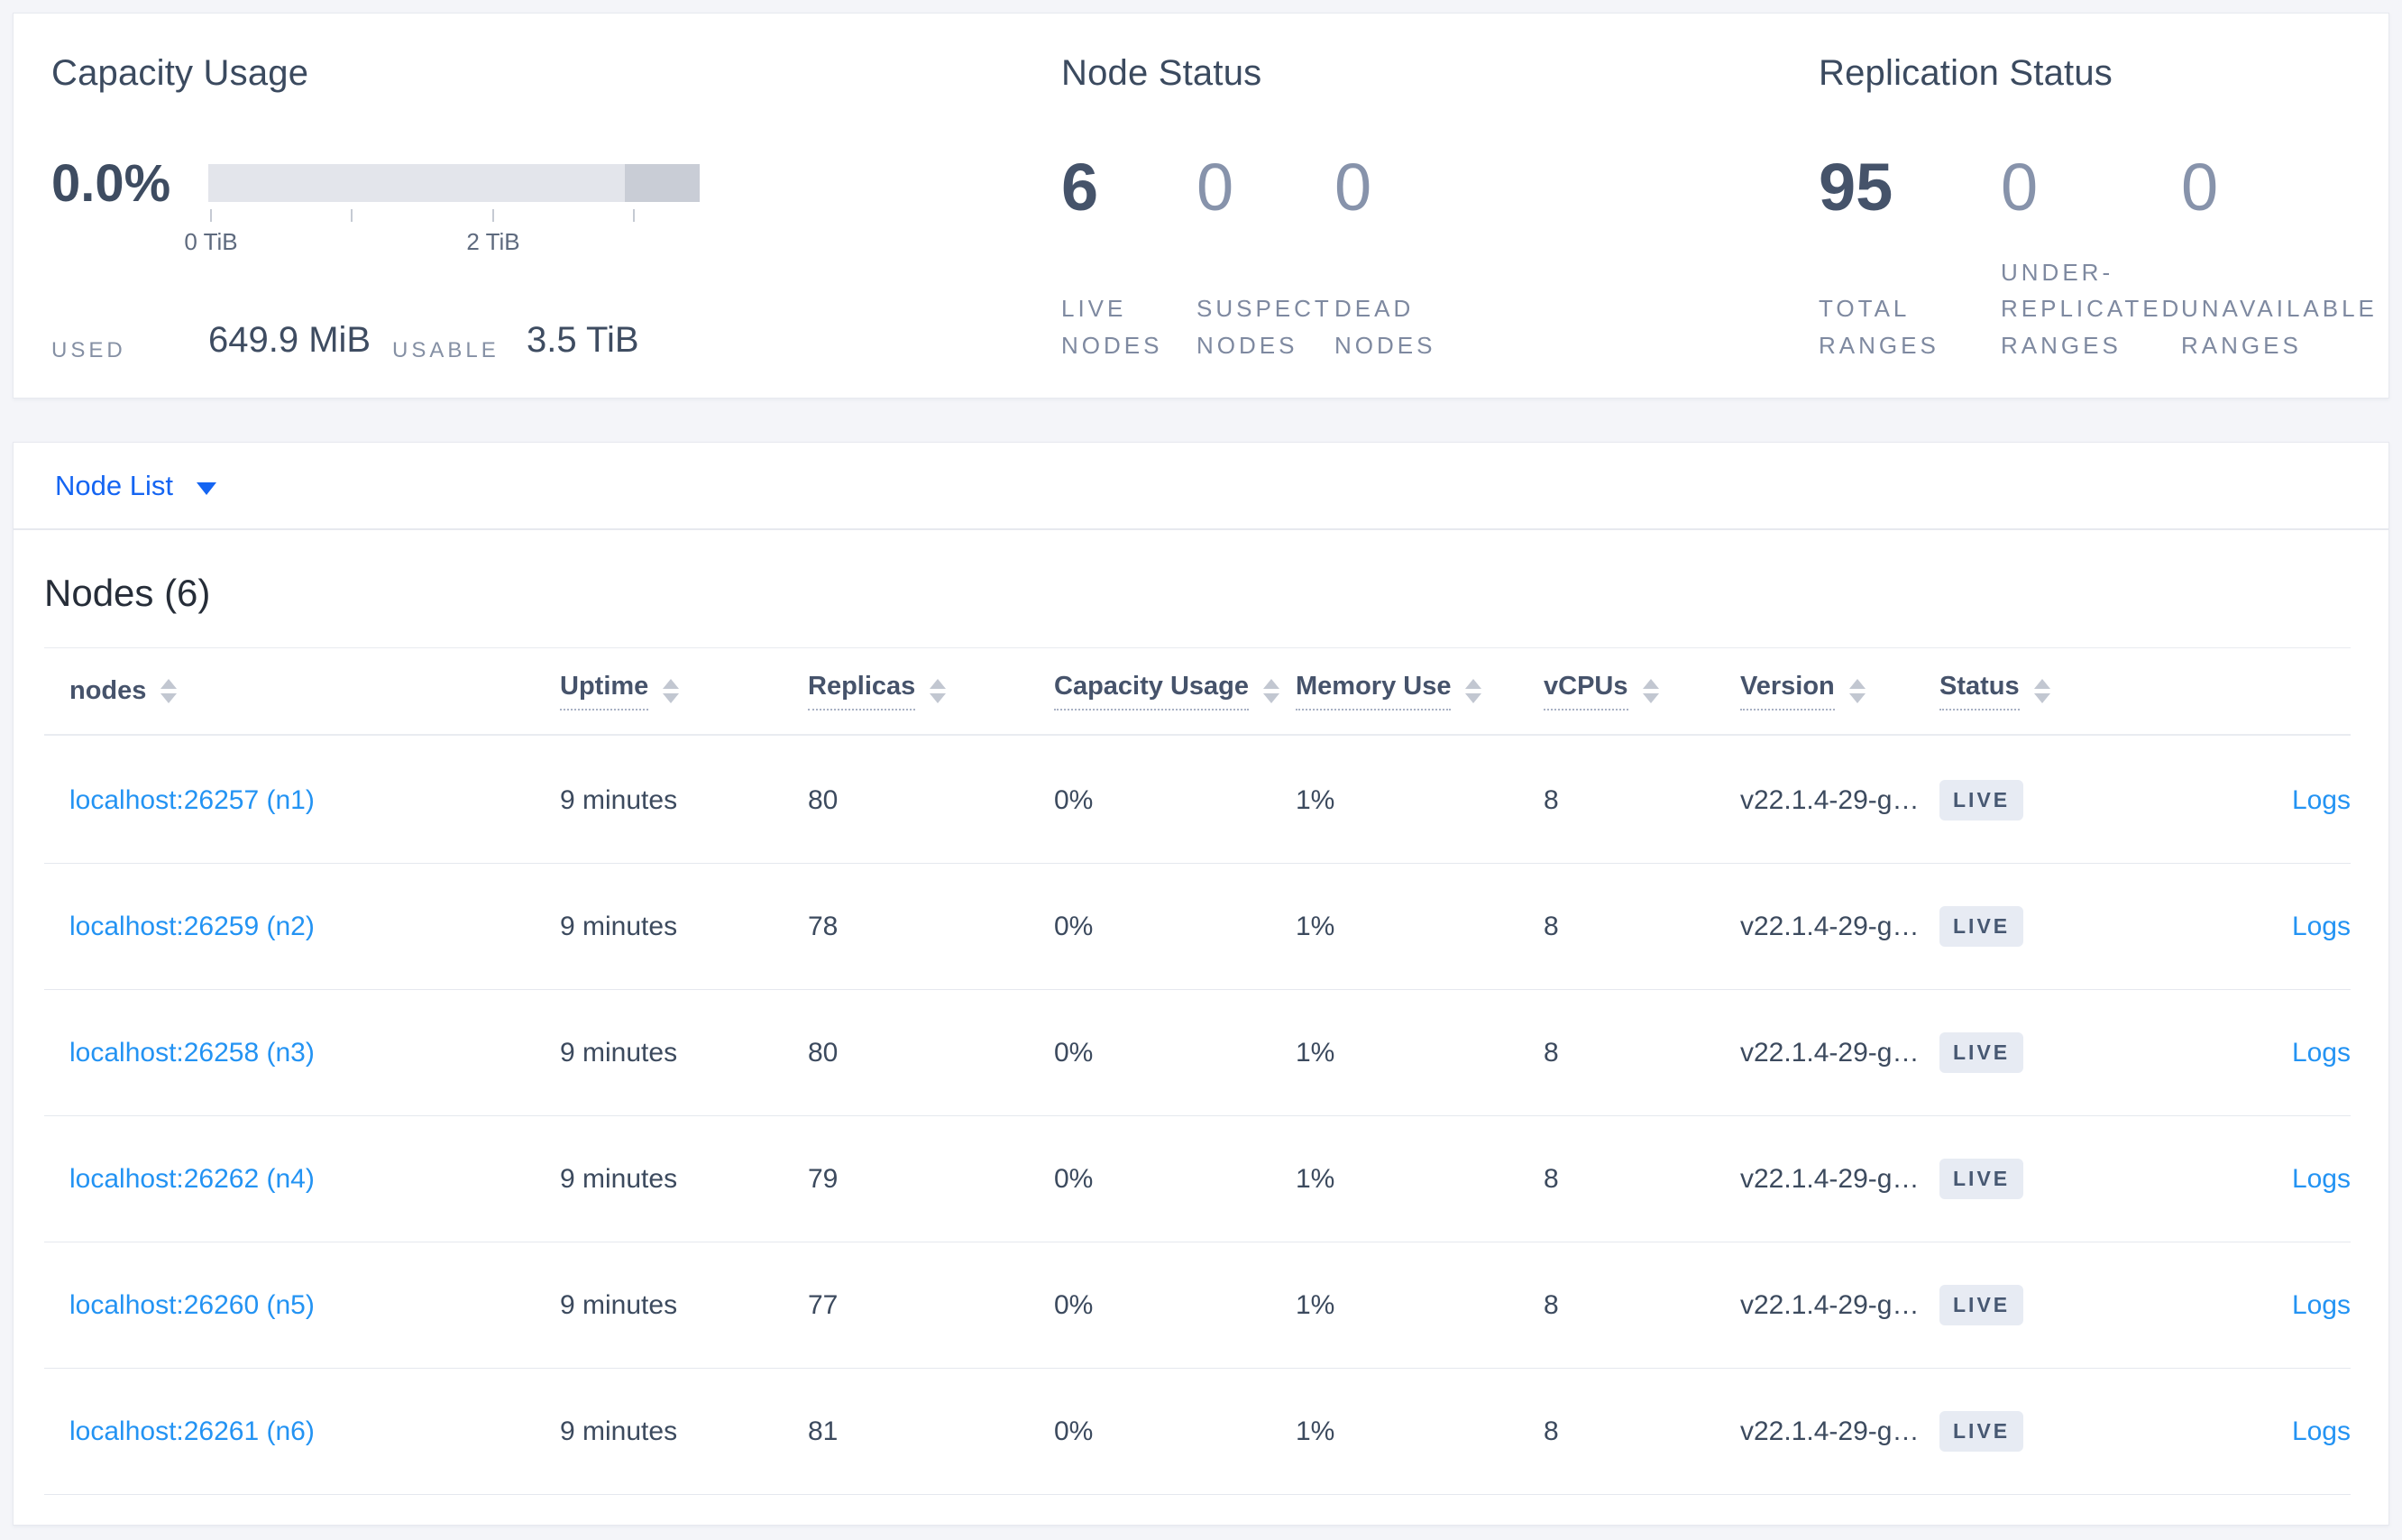 This screenshot has height=1540, width=2402. What do you see at coordinates (1112, 327) in the screenshot?
I see `live-nodes-label: LIVE NODES` at bounding box center [1112, 327].